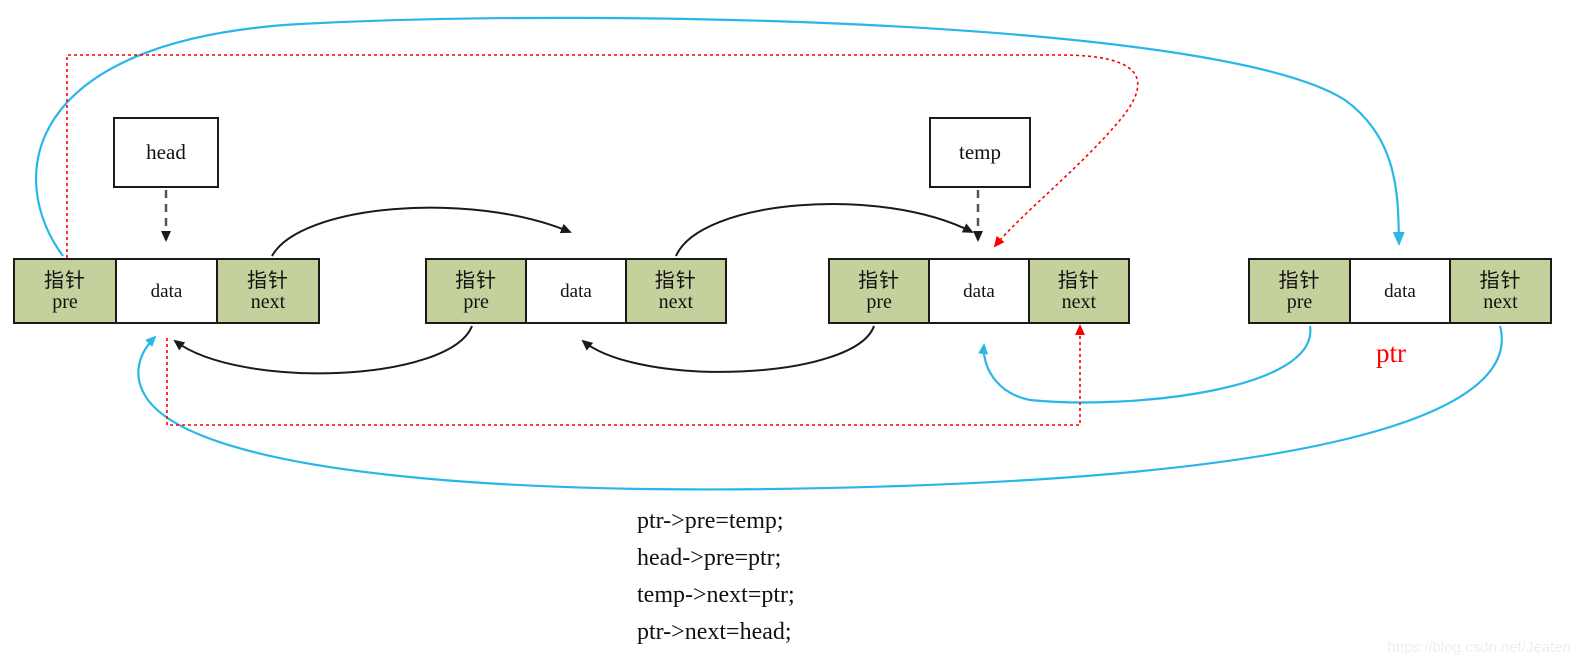 The width and height of the screenshot is (1581, 662). Describe the element at coordinates (714, 632) in the screenshot. I see `code-line-4: ptr->next=head;` at that location.